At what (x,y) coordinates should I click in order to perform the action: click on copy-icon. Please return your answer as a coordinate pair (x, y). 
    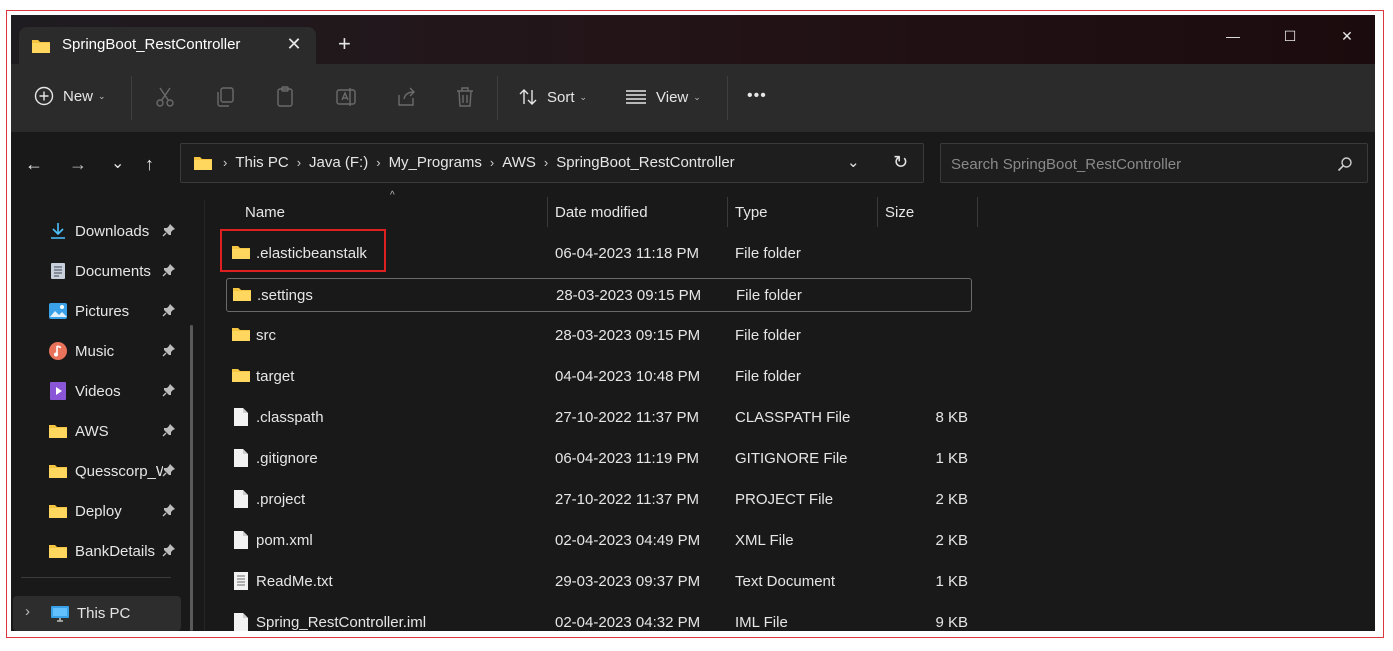
    Looking at the image, I should click on (225, 99).